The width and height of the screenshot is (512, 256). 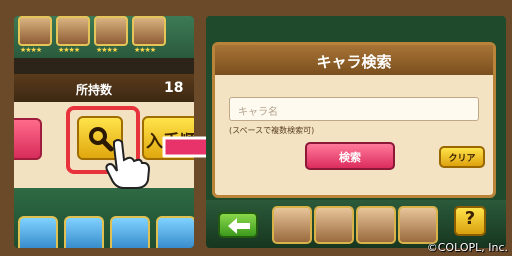 What do you see at coordinates (272, 130) in the screenshot?
I see `search-hint: (スペースで複数検索可)` at bounding box center [272, 130].